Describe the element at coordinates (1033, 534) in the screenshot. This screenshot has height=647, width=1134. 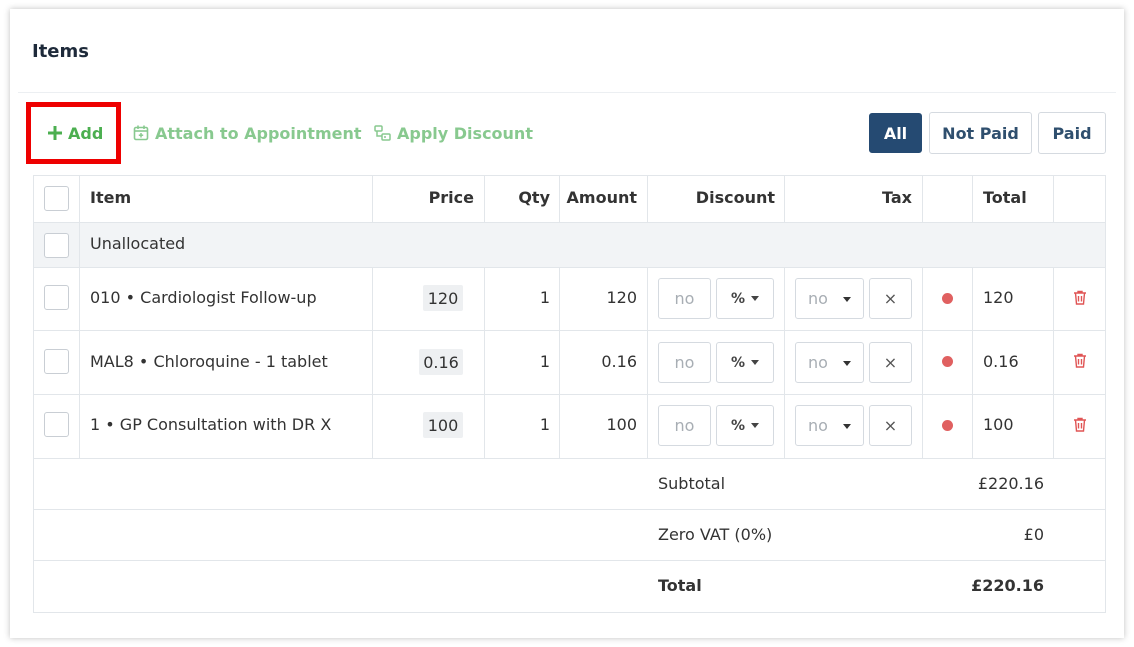
I see `vat-value: £0` at that location.